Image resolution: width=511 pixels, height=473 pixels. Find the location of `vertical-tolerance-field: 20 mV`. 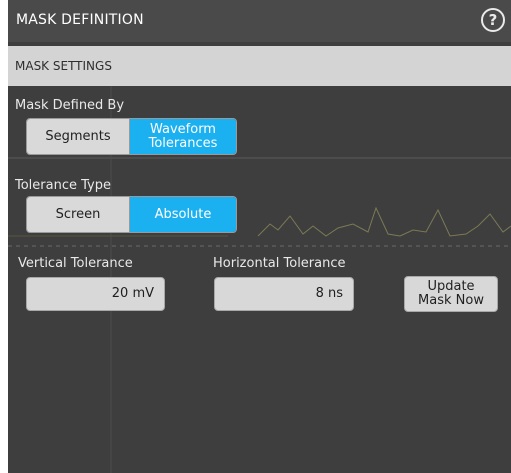

vertical-tolerance-field: 20 mV is located at coordinates (95, 294).